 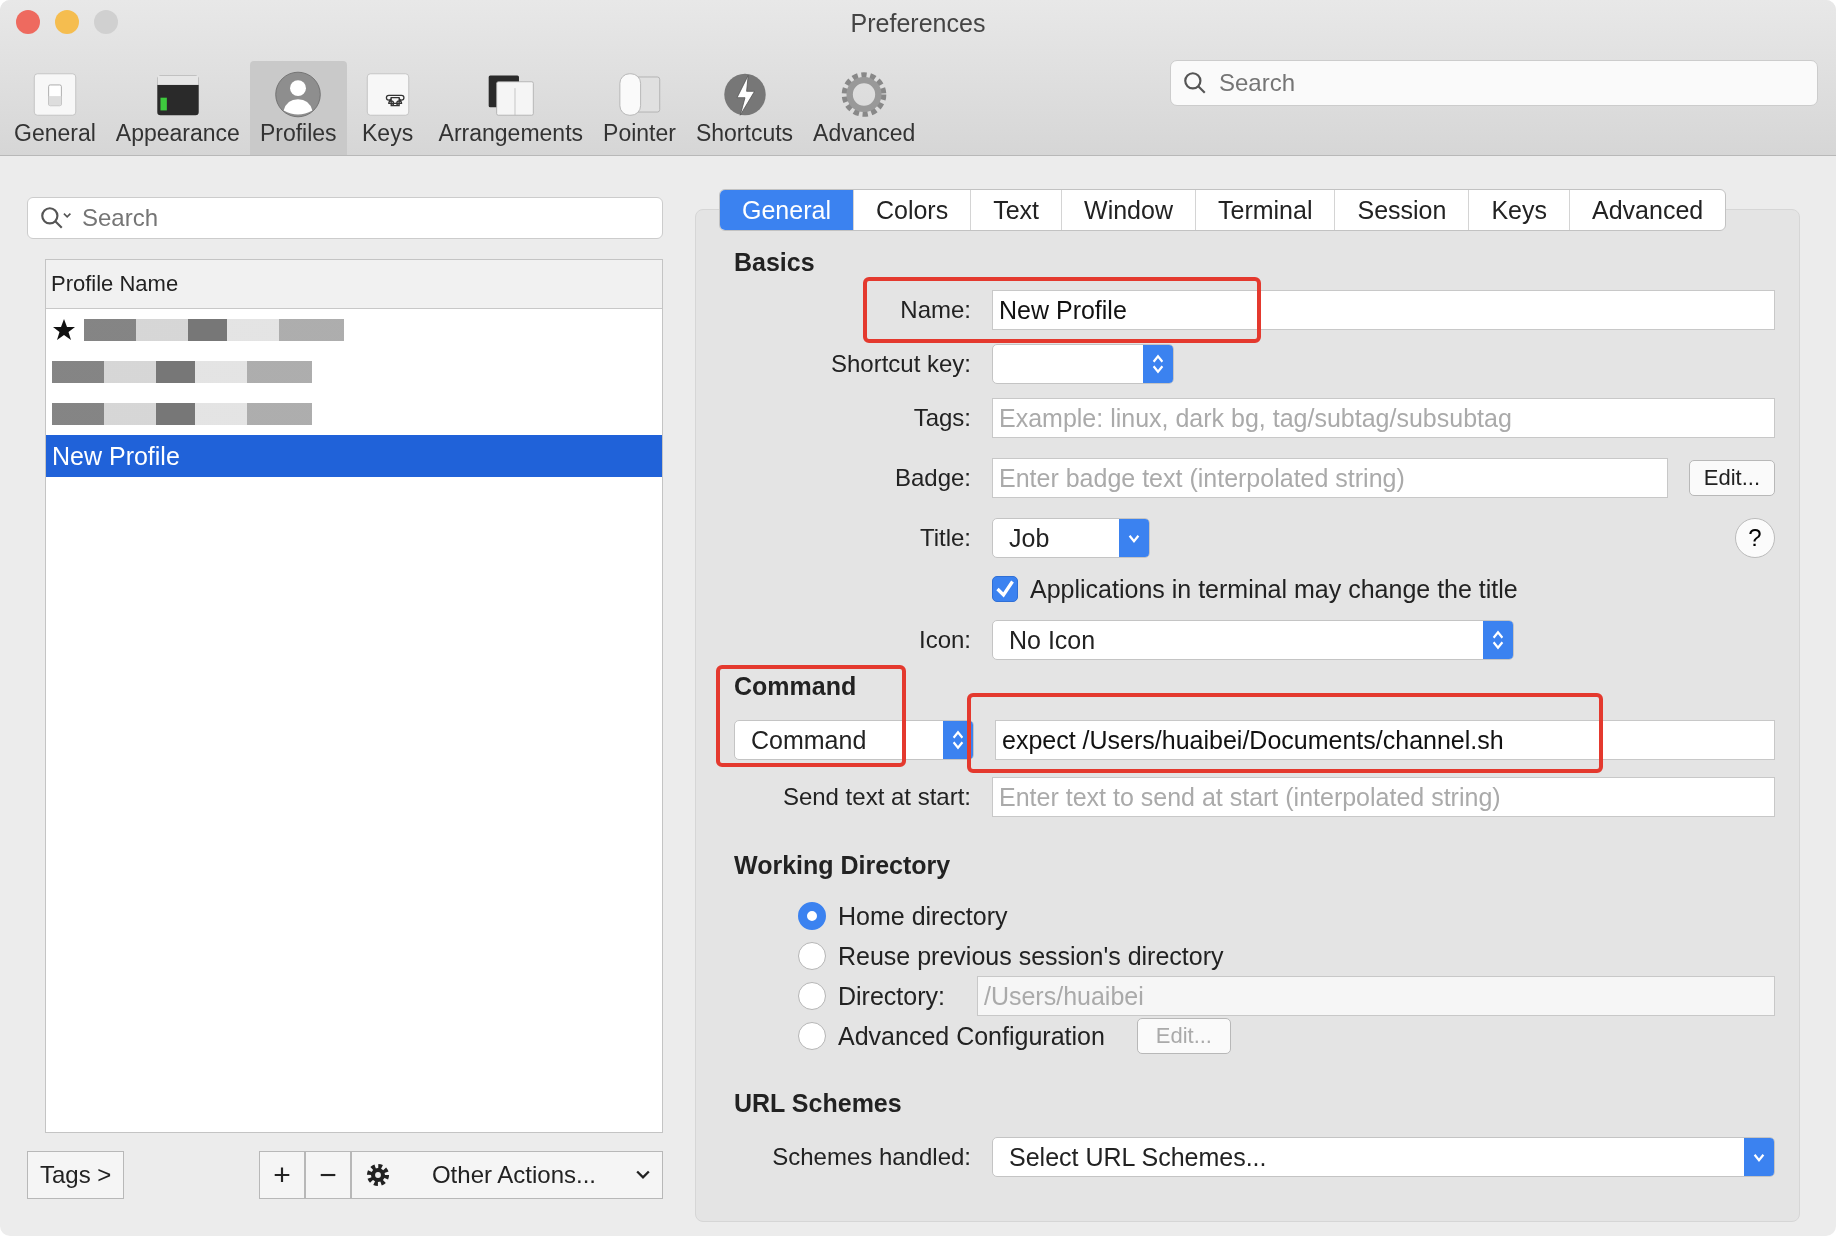 I want to click on toolbar-tab: General, so click(x=55, y=108).